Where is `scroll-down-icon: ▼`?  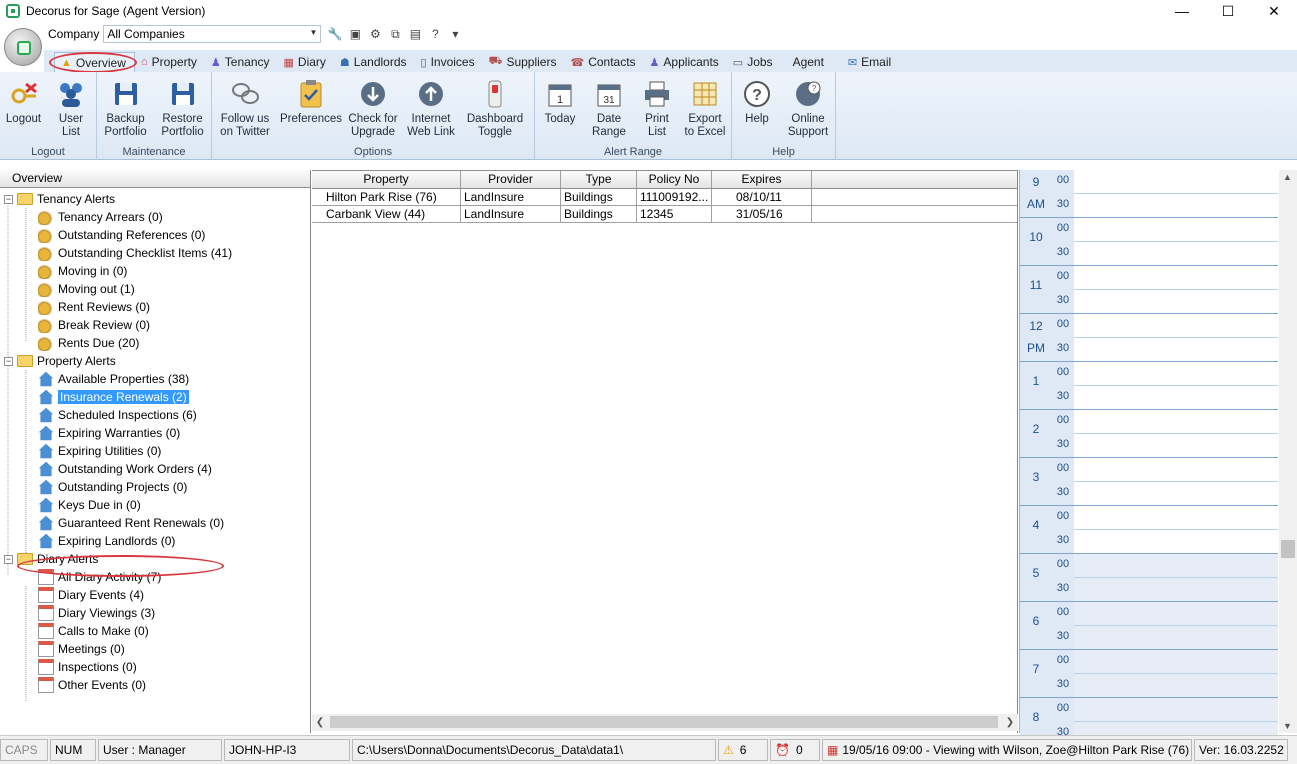 scroll-down-icon: ▼ is located at coordinates (1287, 726).